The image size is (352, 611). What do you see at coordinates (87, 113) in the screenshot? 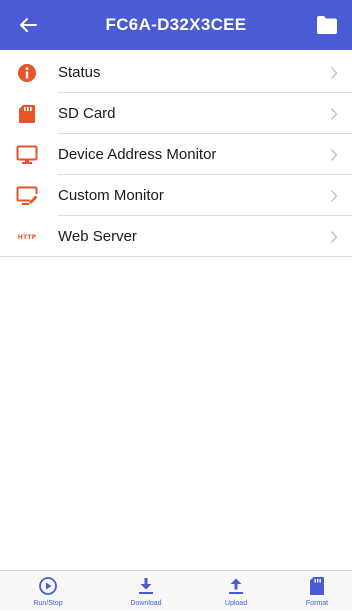
I see `menu-item-label: SD Card` at bounding box center [87, 113].